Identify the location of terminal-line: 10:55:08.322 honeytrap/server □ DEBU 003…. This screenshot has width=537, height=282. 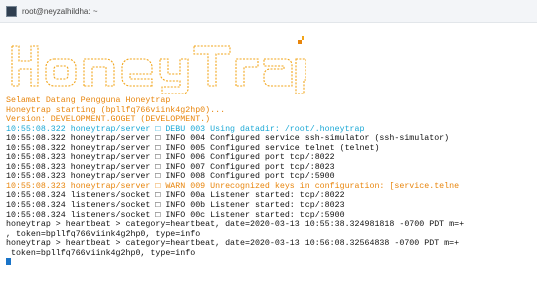
(185, 129).